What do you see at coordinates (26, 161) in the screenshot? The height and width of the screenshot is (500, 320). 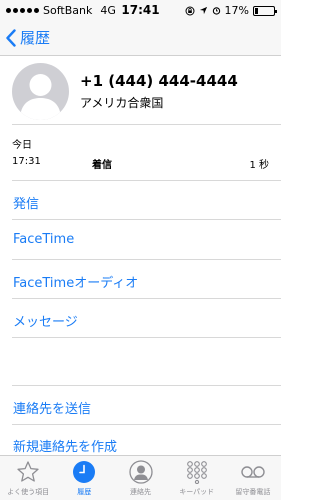 I see `history-time: 17:31` at bounding box center [26, 161].